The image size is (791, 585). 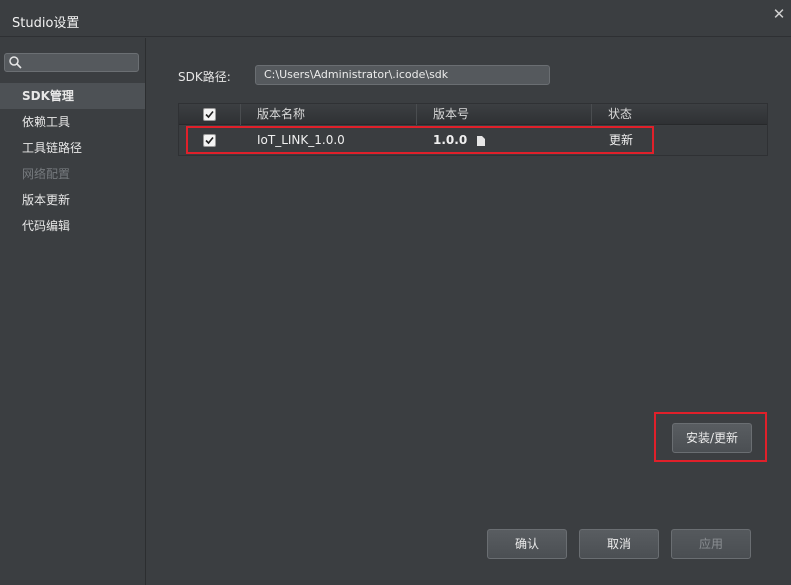 What do you see at coordinates (71, 62) in the screenshot?
I see `search-input` at bounding box center [71, 62].